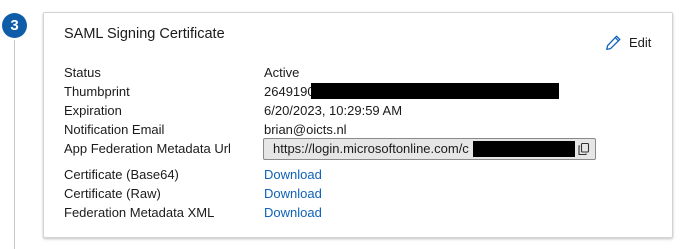  Describe the element at coordinates (282, 72) in the screenshot. I see `status-value: Active` at that location.